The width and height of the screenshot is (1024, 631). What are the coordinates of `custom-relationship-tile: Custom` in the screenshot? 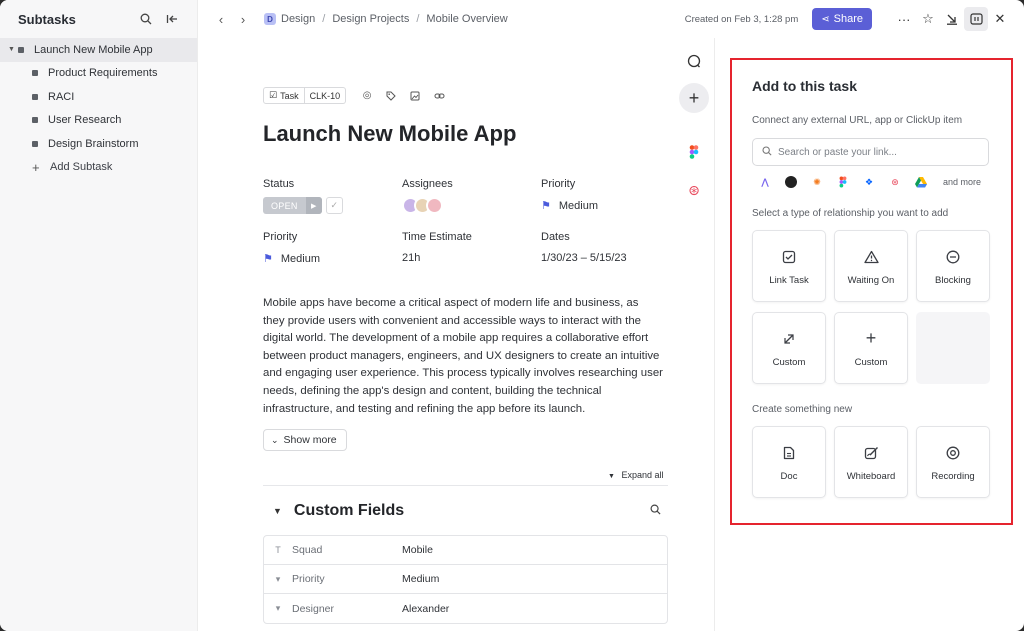 It's located at (789, 348).